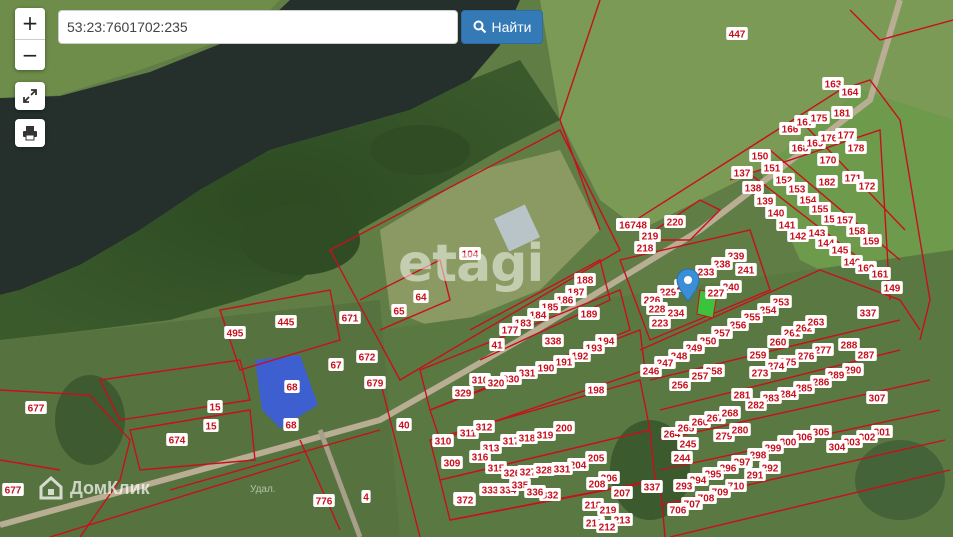 Image resolution: width=953 pixels, height=537 pixels. I want to click on parcel-label: 319, so click(545, 435).